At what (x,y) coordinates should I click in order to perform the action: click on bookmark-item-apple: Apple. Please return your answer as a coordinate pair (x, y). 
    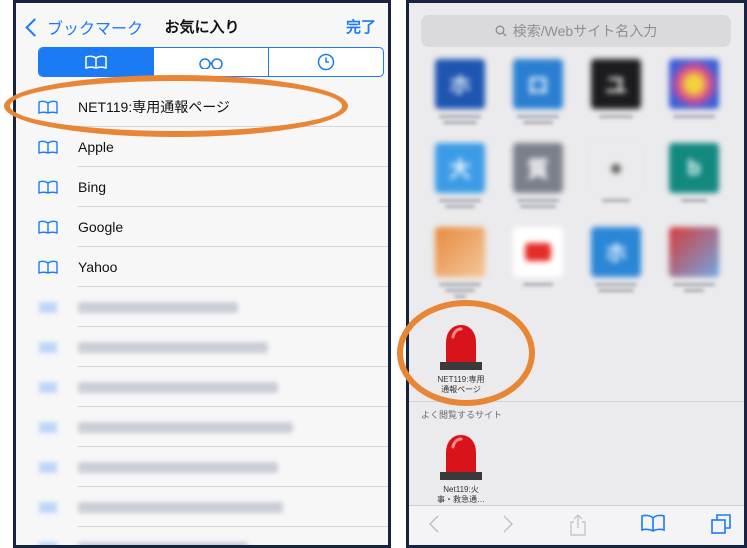
    Looking at the image, I should click on (202, 147).